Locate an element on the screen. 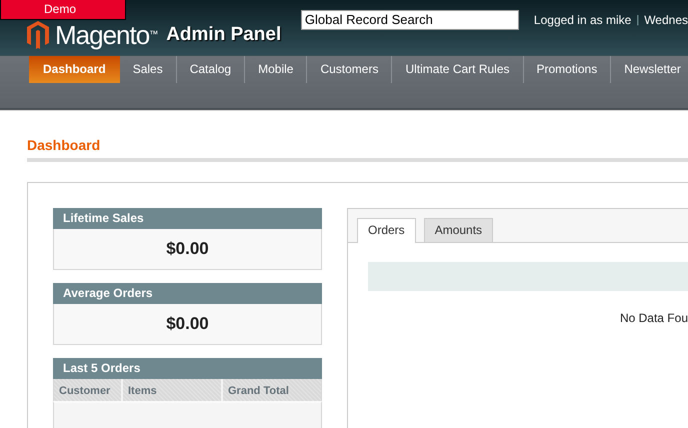 The width and height of the screenshot is (688, 428). nav-tab: Mobile is located at coordinates (275, 69).